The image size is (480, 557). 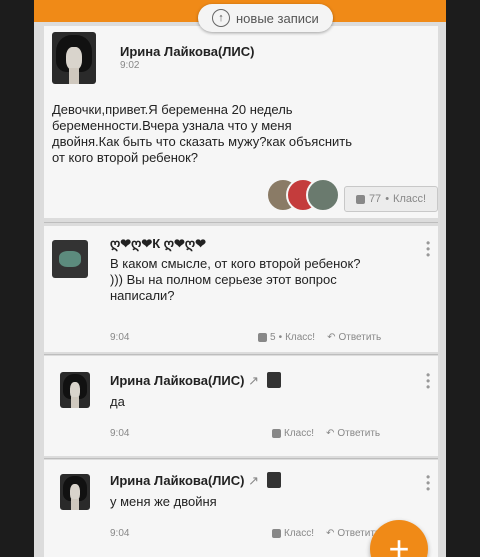 What do you see at coordinates (223, 279) in the screenshot?
I see `comment-line: ))) Вы на полном серьезе этот вопрос` at bounding box center [223, 279].